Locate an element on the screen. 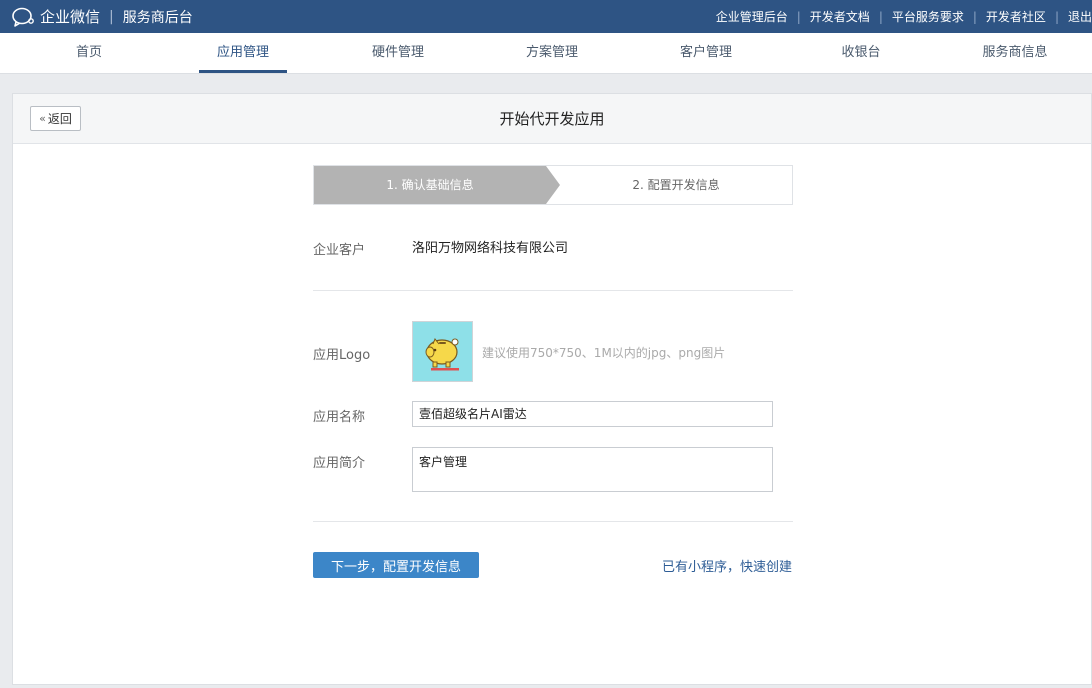 This screenshot has width=1092, height=688. next-step-button: 下一步，配置开发信息 is located at coordinates (396, 565).